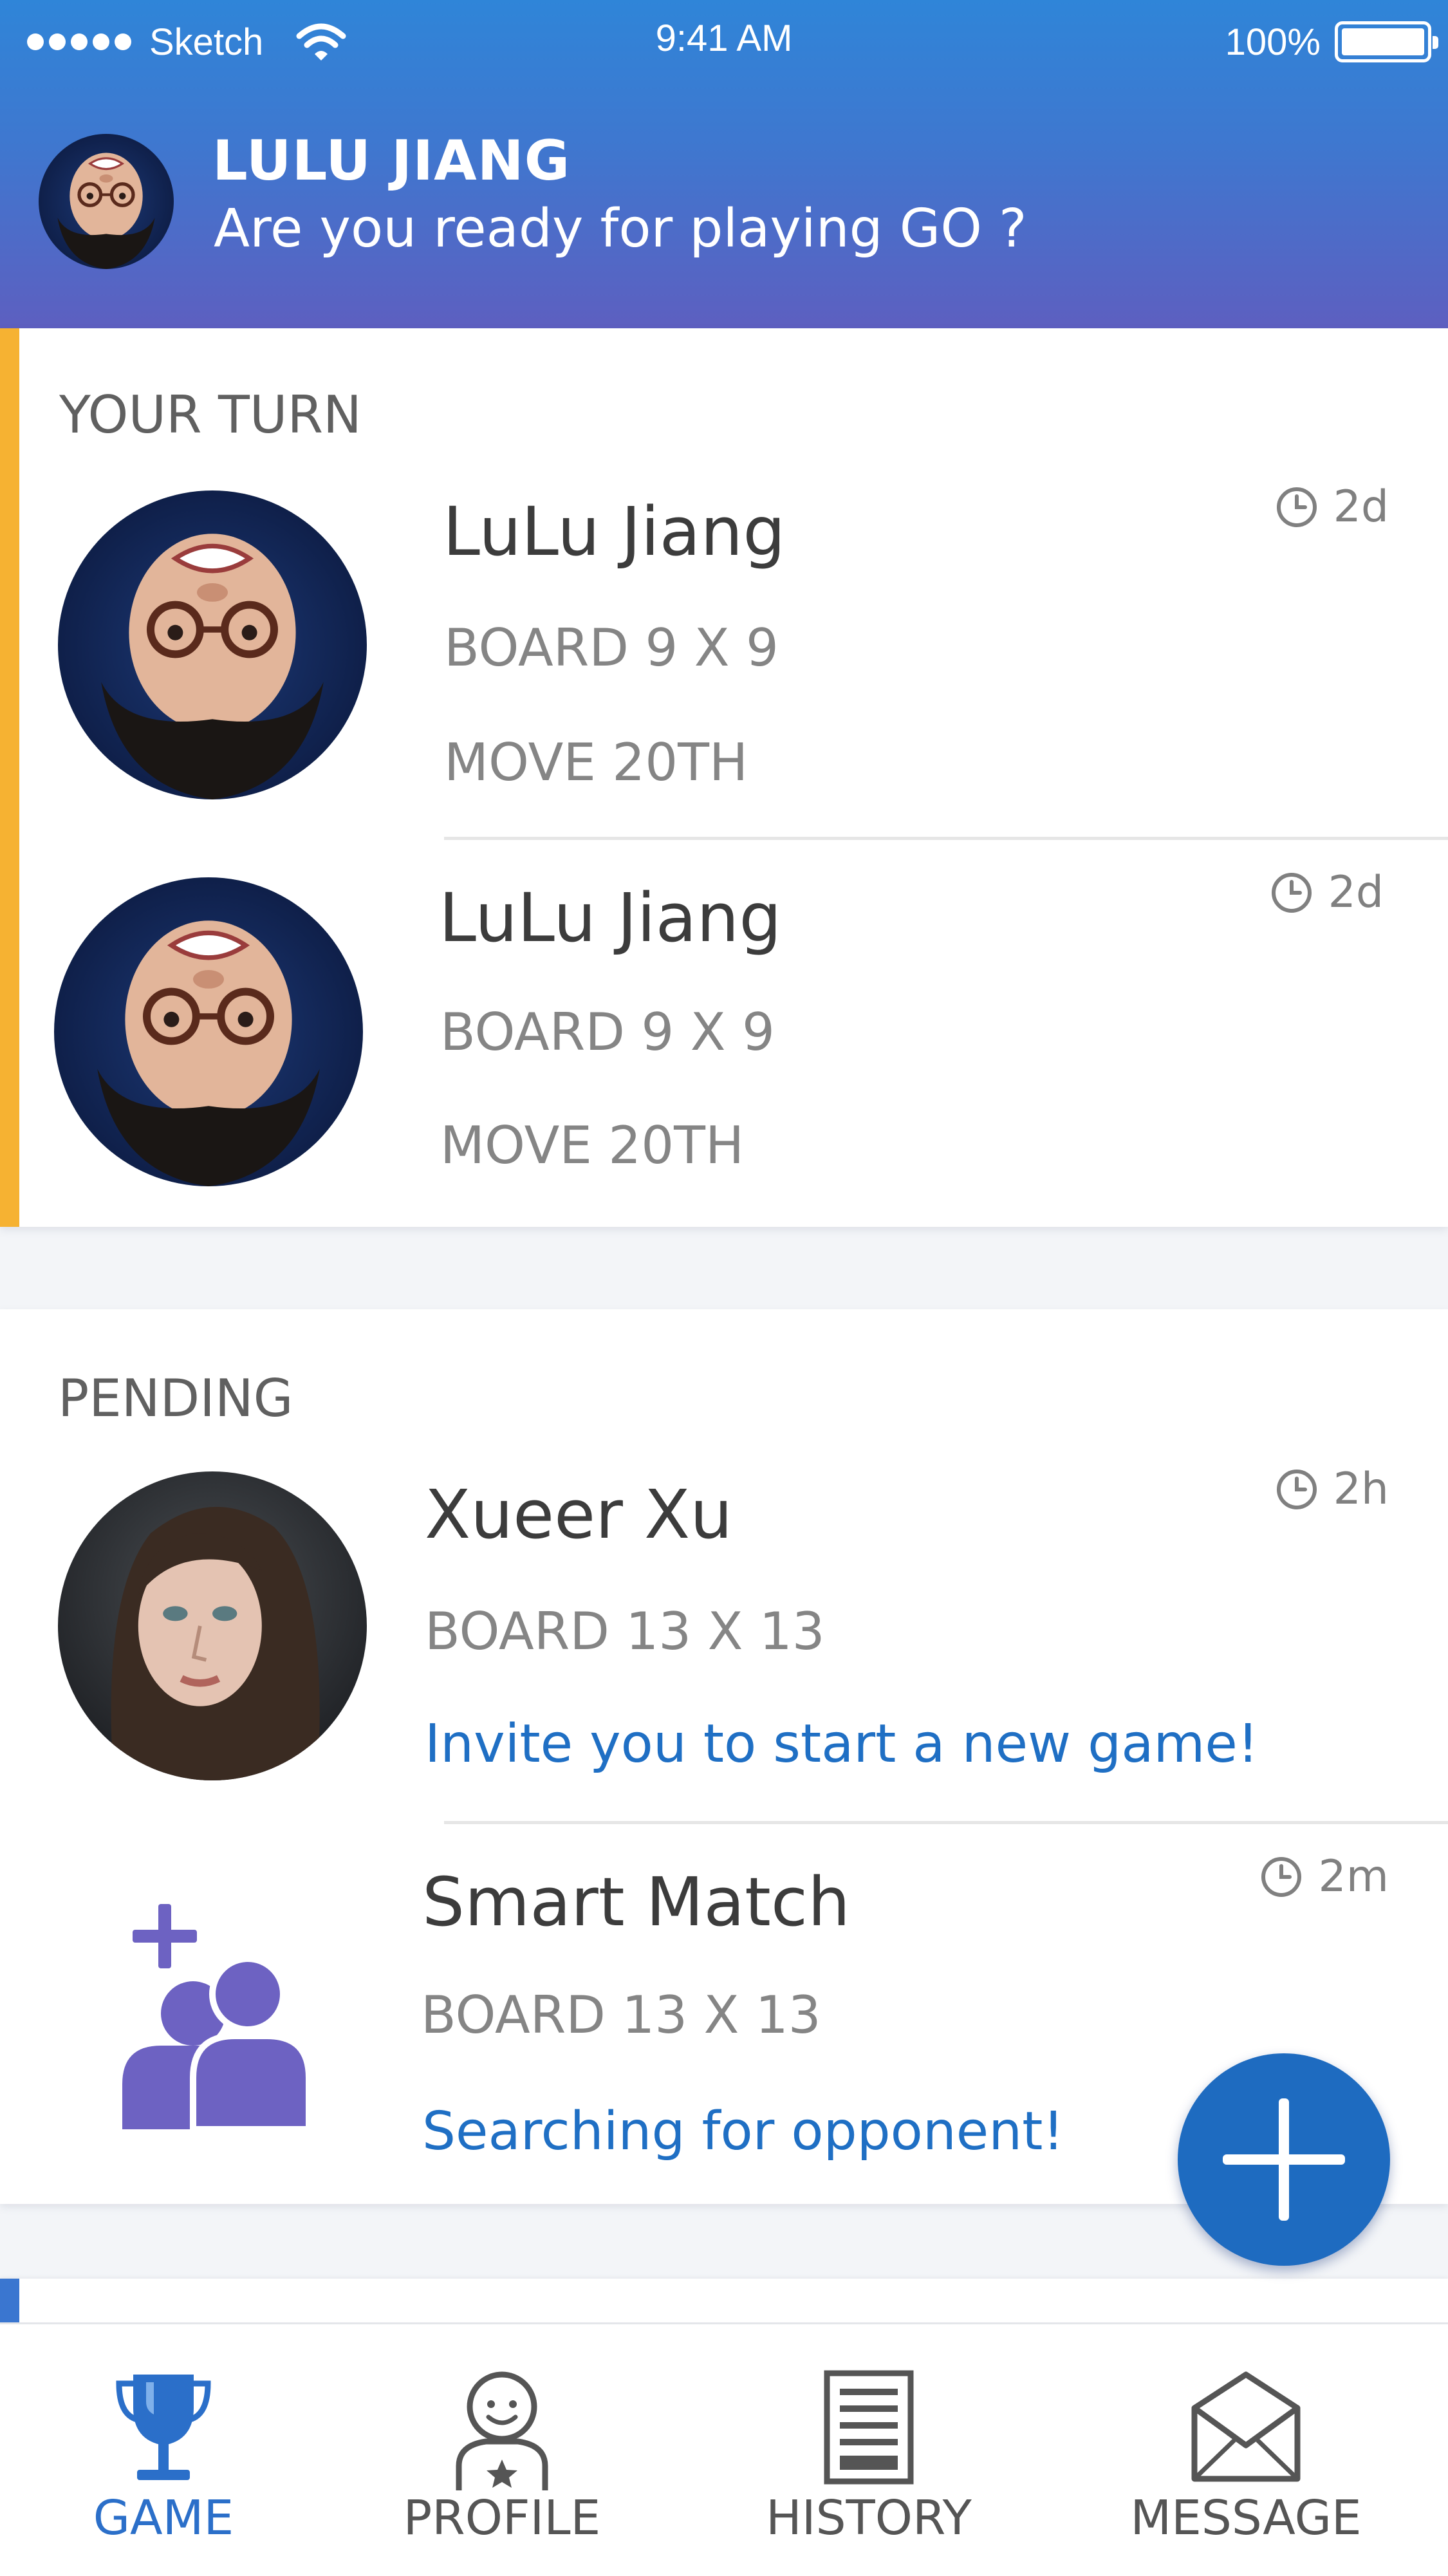 Image resolution: width=1448 pixels, height=2576 pixels. Describe the element at coordinates (502, 2518) in the screenshot. I see `tab-label: PROFILE` at that location.